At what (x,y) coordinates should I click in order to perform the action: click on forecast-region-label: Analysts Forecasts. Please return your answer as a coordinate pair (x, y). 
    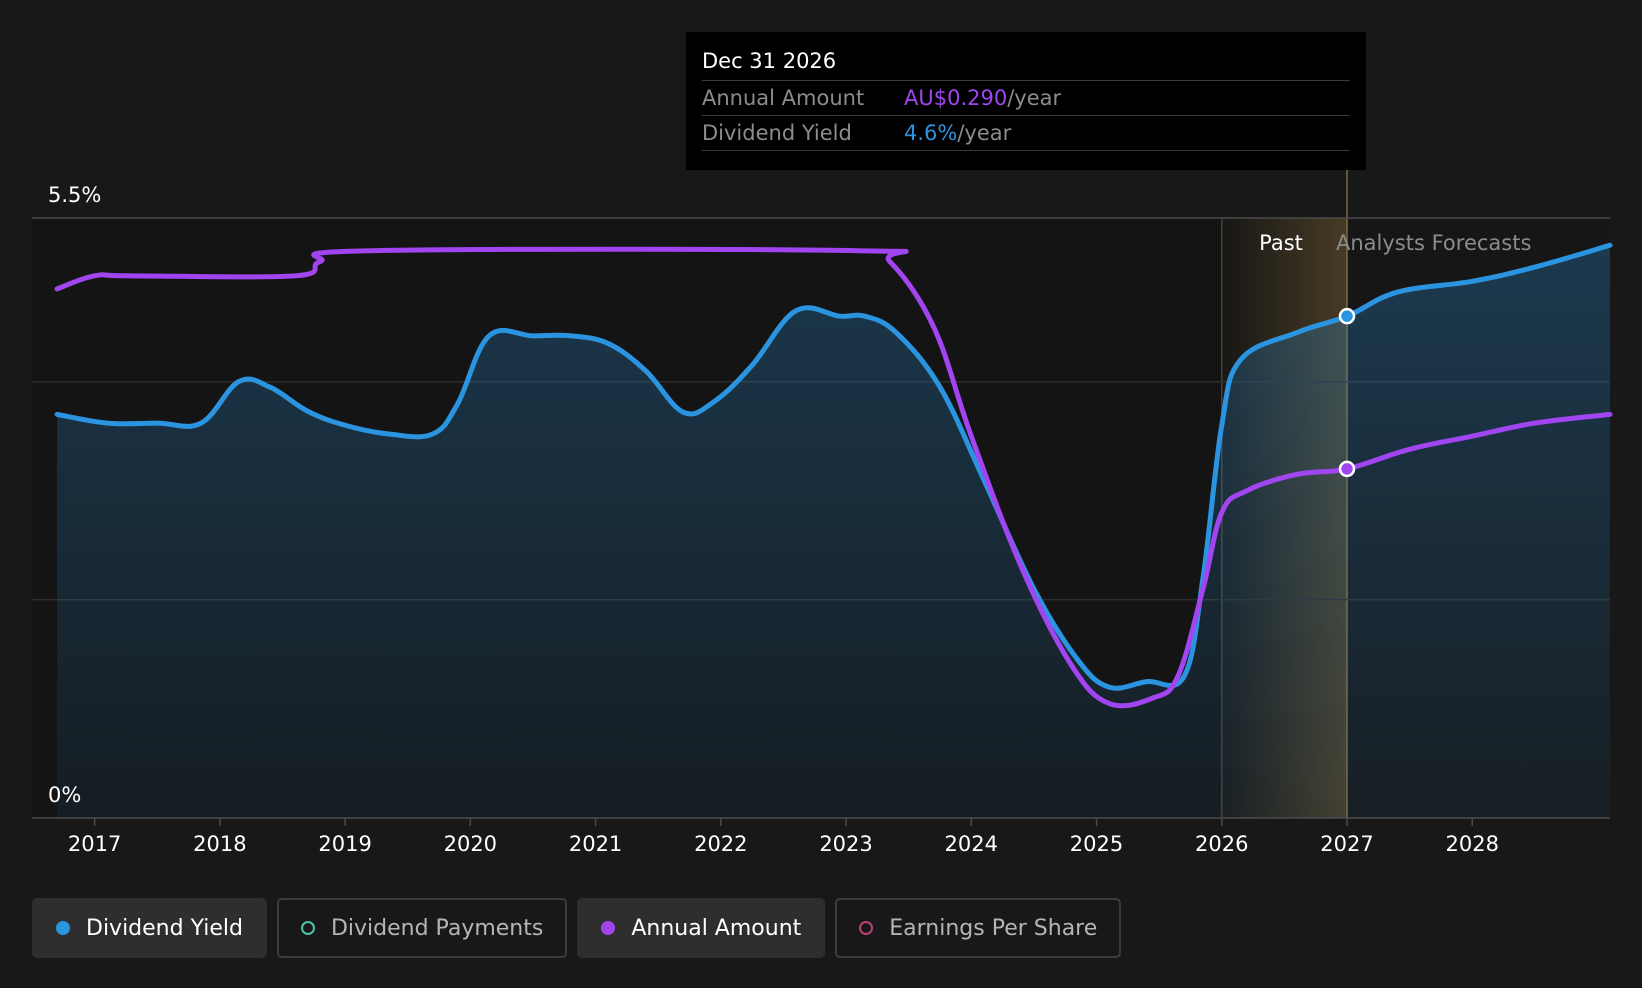
    Looking at the image, I should click on (1433, 243).